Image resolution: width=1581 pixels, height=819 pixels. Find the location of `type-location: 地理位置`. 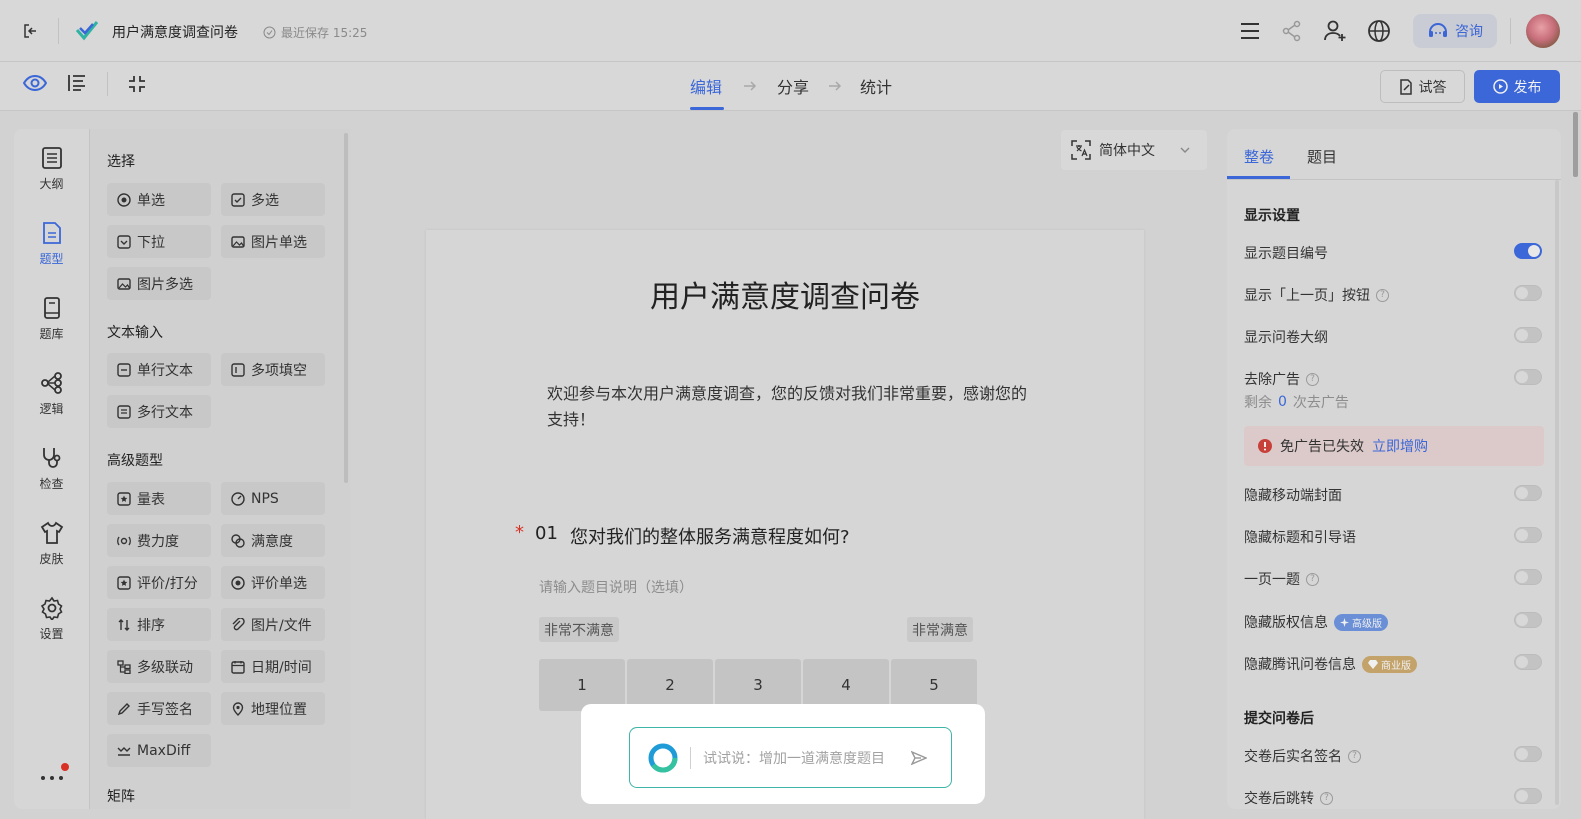

type-location: 地理位置 is located at coordinates (273, 708).